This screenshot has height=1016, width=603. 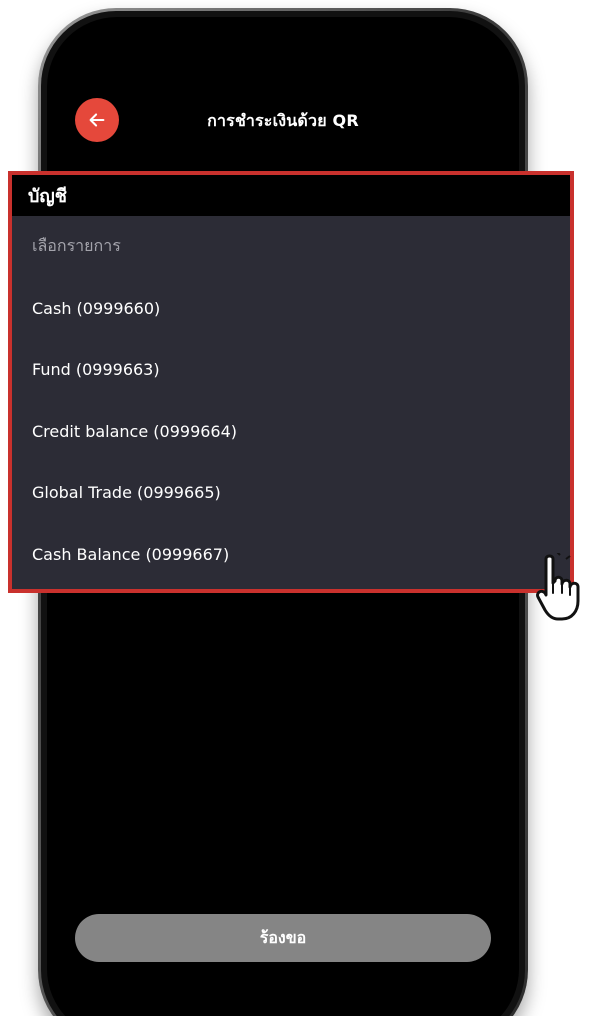 I want to click on account-option-cash-balance: Cash Balance (0999667), so click(x=291, y=555).